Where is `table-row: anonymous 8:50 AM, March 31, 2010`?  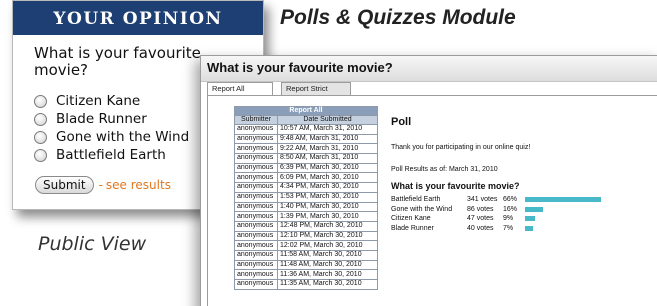 table-row: anonymous 8:50 AM, March 31, 2010 is located at coordinates (306, 158).